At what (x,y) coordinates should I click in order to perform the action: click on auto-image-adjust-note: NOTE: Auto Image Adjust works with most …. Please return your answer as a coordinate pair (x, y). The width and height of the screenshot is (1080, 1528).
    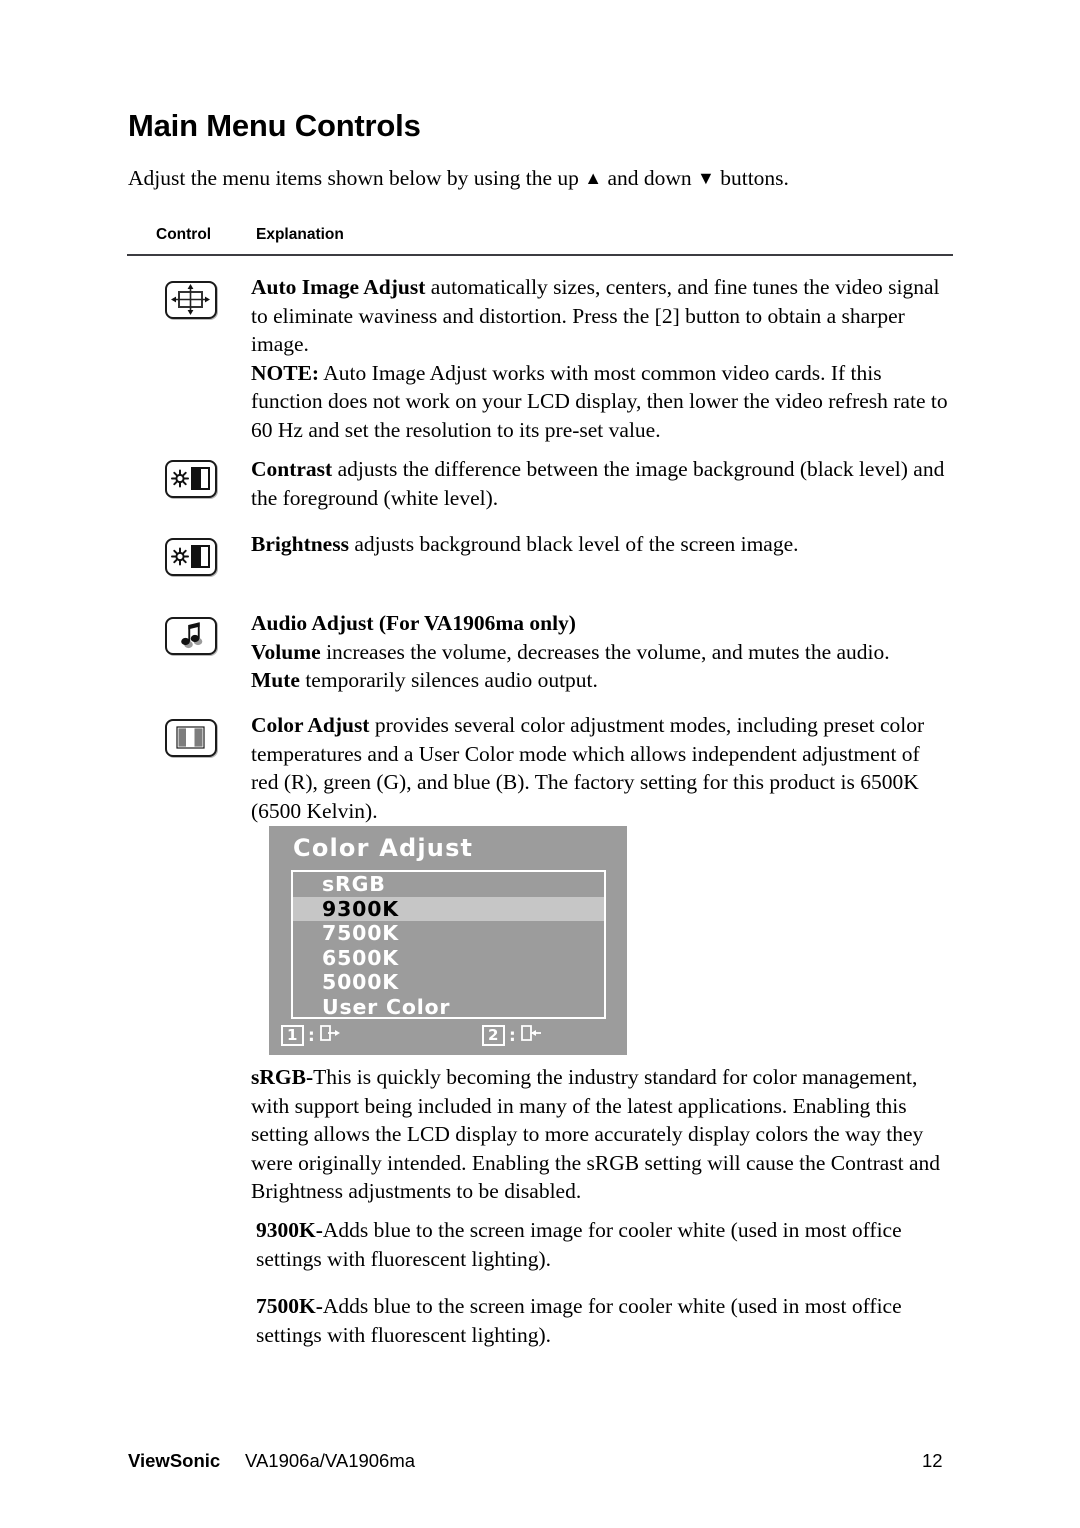
    Looking at the image, I should click on (601, 402).